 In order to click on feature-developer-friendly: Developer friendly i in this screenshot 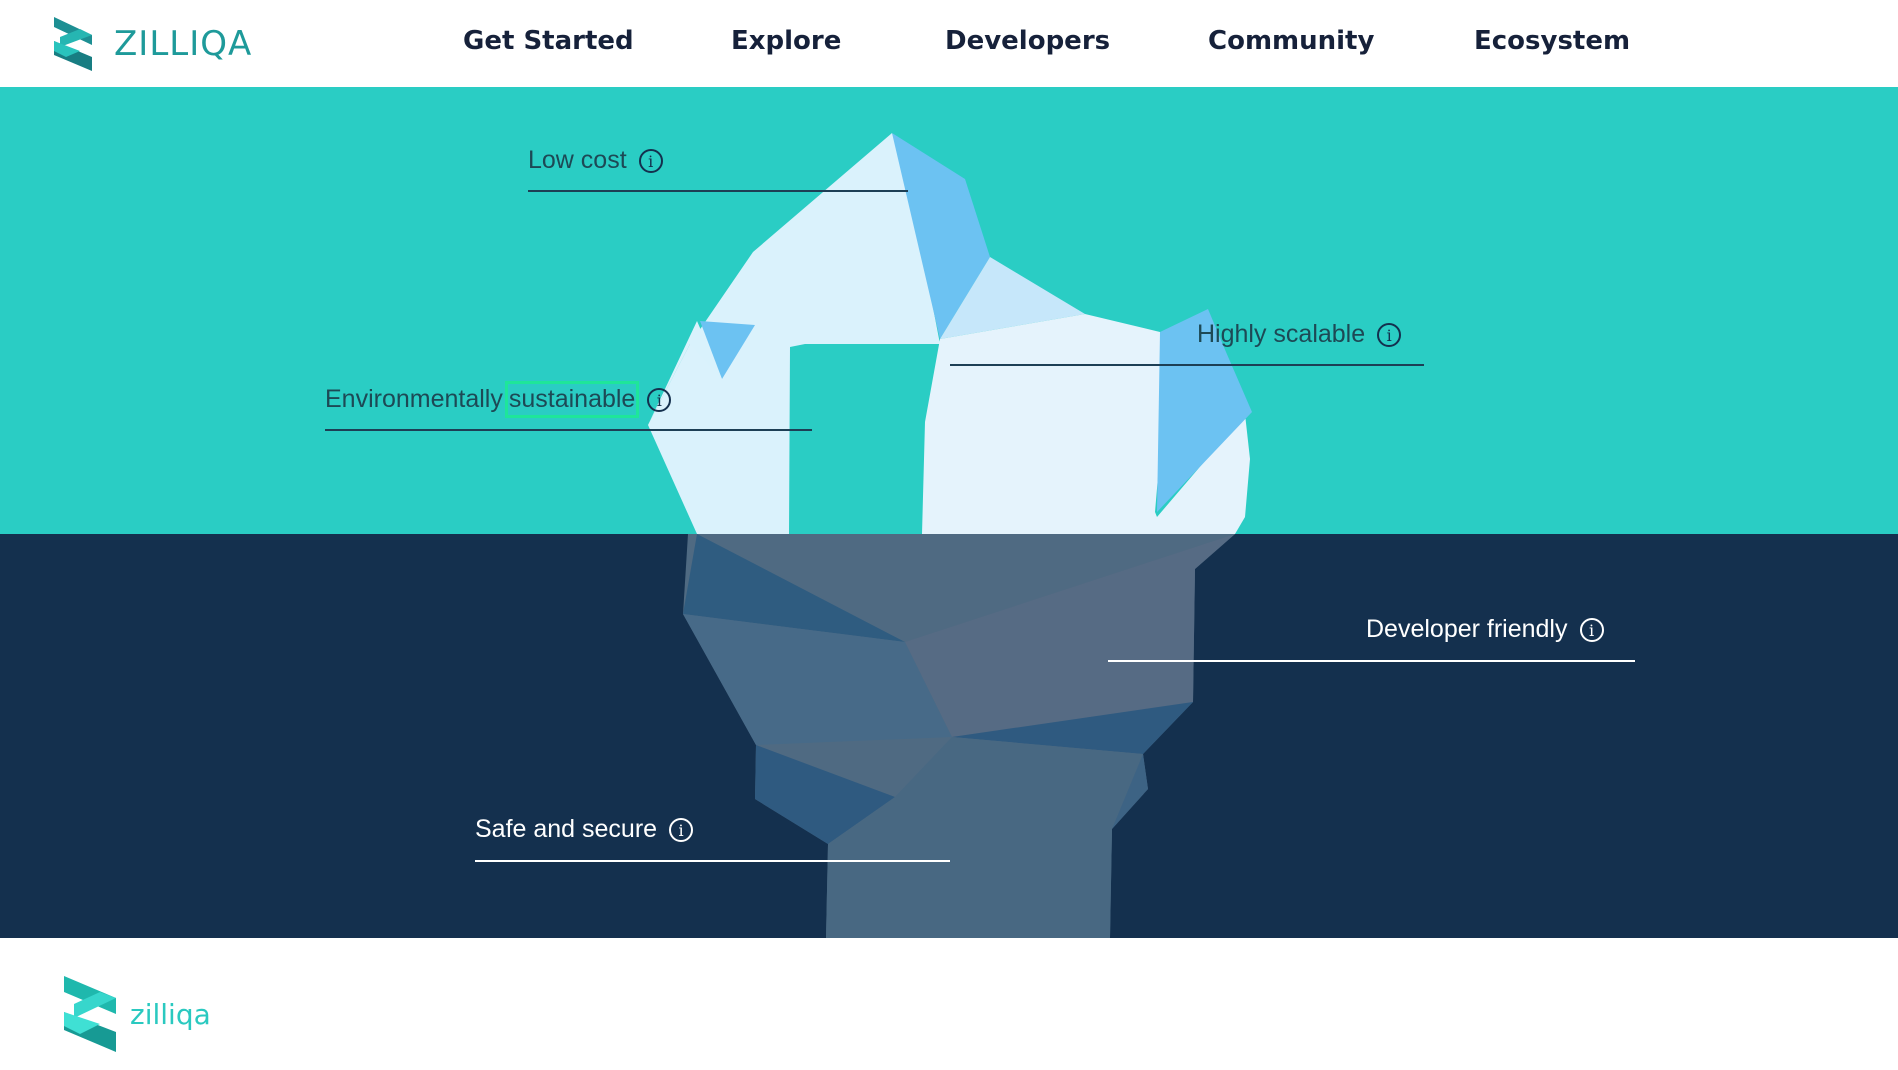, I will do `click(1485, 629)`.